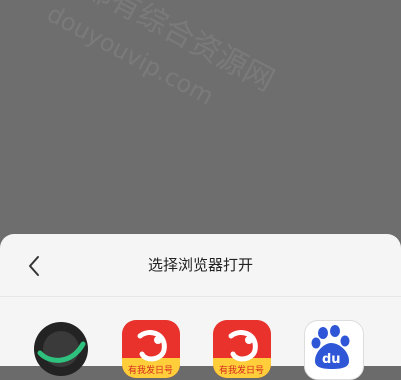  I want to click on app-dark-browser, so click(61, 349).